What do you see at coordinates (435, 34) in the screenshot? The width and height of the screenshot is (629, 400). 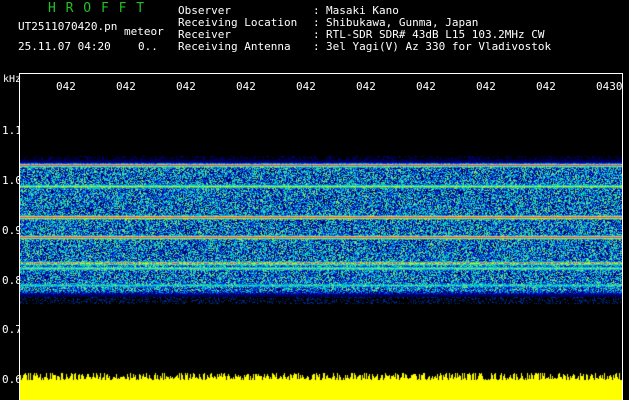 I see `info-value-receiver: RTL-SDR SDR# 43dB L15 103.2MHz CW` at bounding box center [435, 34].